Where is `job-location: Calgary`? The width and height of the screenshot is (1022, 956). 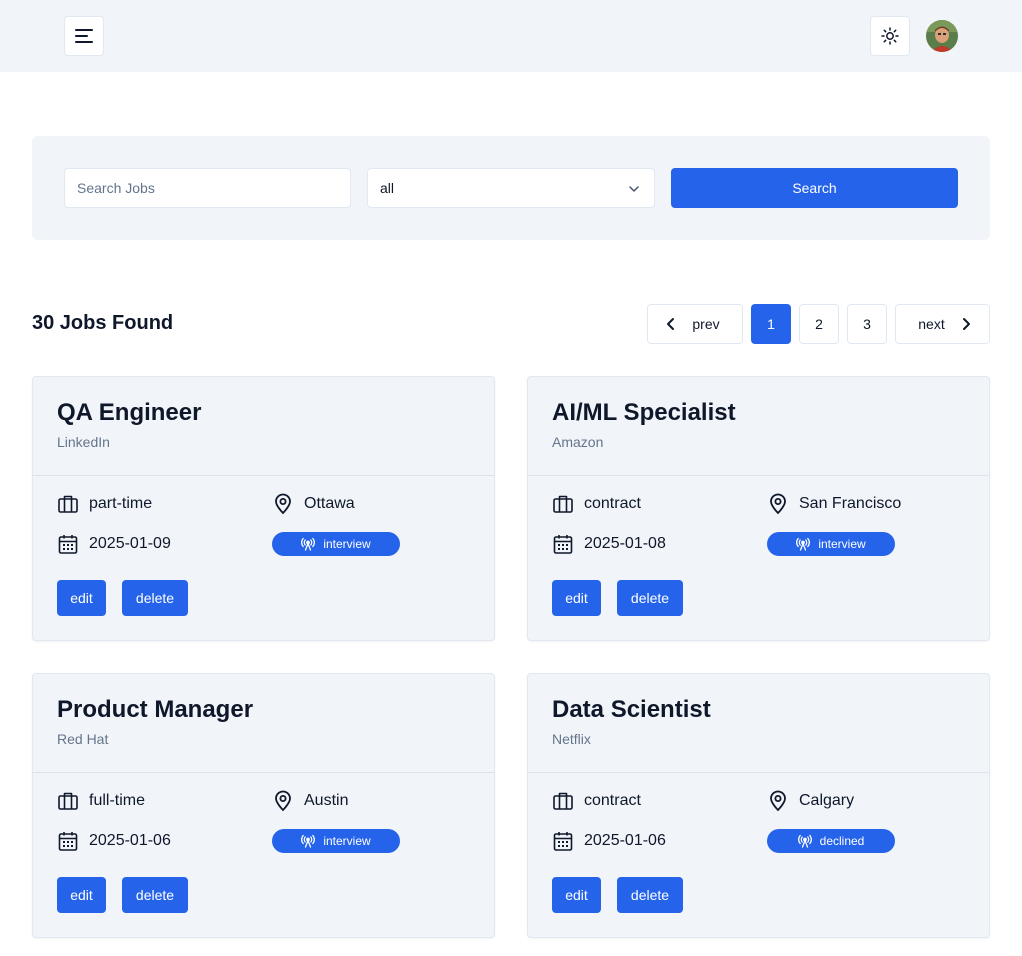
job-location: Calgary is located at coordinates (810, 801).